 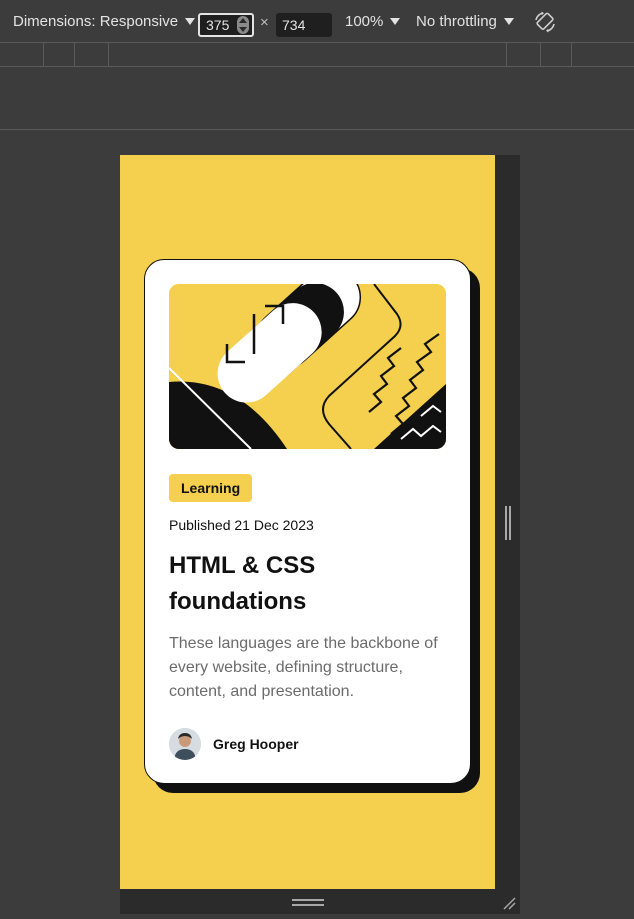 I want to click on throttling-dropdown: No throttling, so click(x=465, y=21).